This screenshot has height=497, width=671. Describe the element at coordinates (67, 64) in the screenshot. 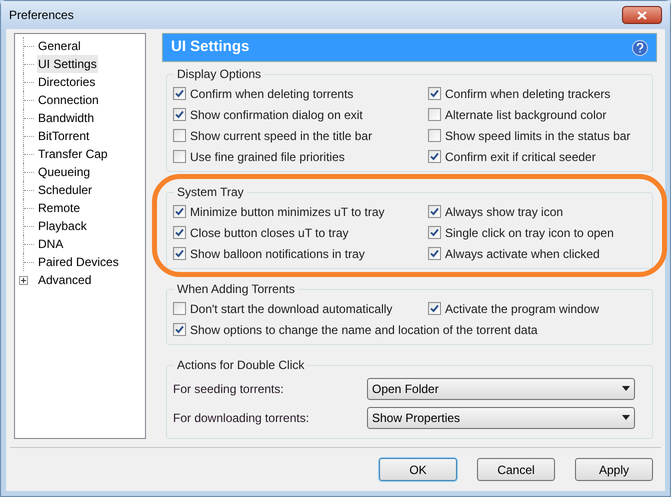

I see `tree-item: UI Settings` at that location.